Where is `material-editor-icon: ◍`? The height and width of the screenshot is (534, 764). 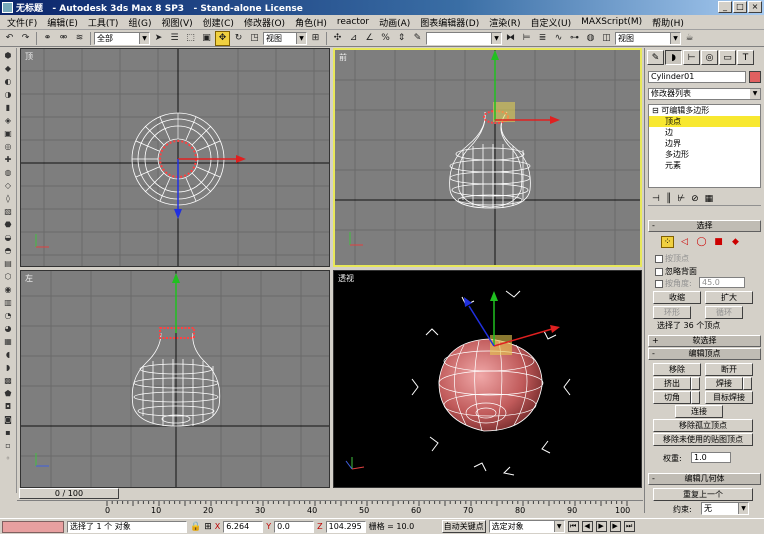 material-editor-icon: ◍ is located at coordinates (590, 38).